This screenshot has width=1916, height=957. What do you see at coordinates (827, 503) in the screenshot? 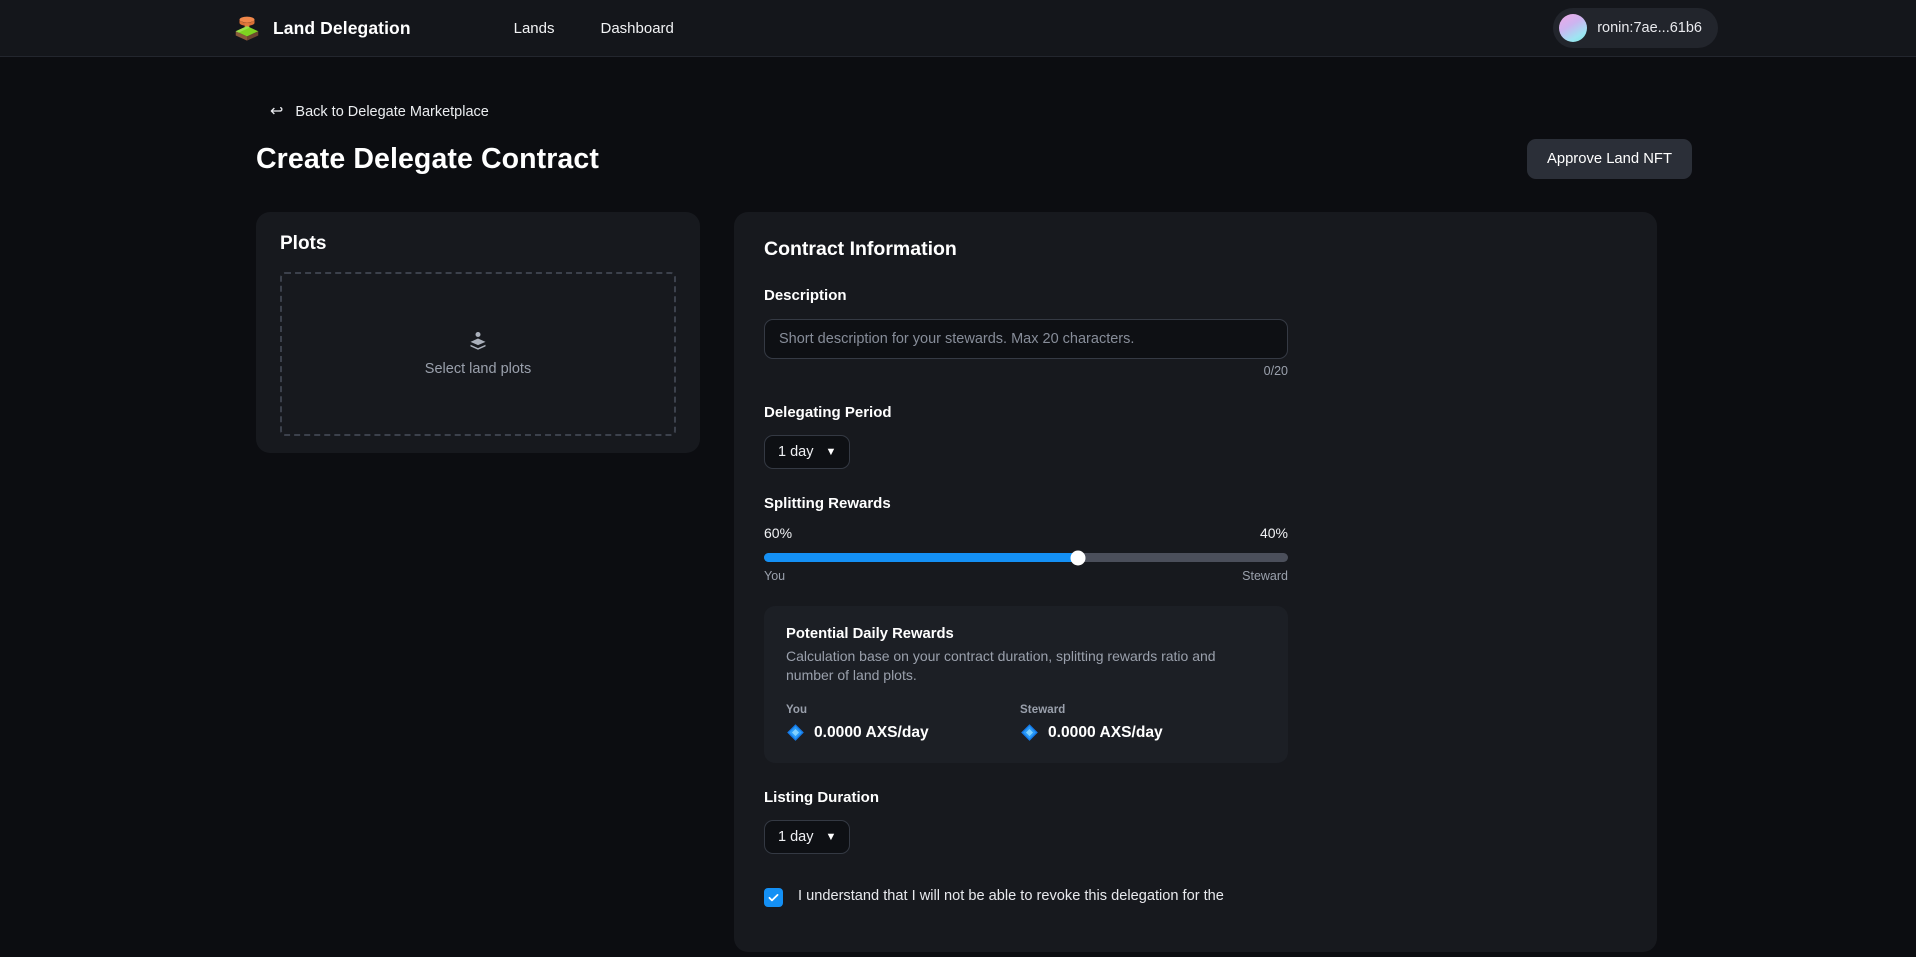
I see `splitting-rewards-label: Splitting Rewards` at bounding box center [827, 503].